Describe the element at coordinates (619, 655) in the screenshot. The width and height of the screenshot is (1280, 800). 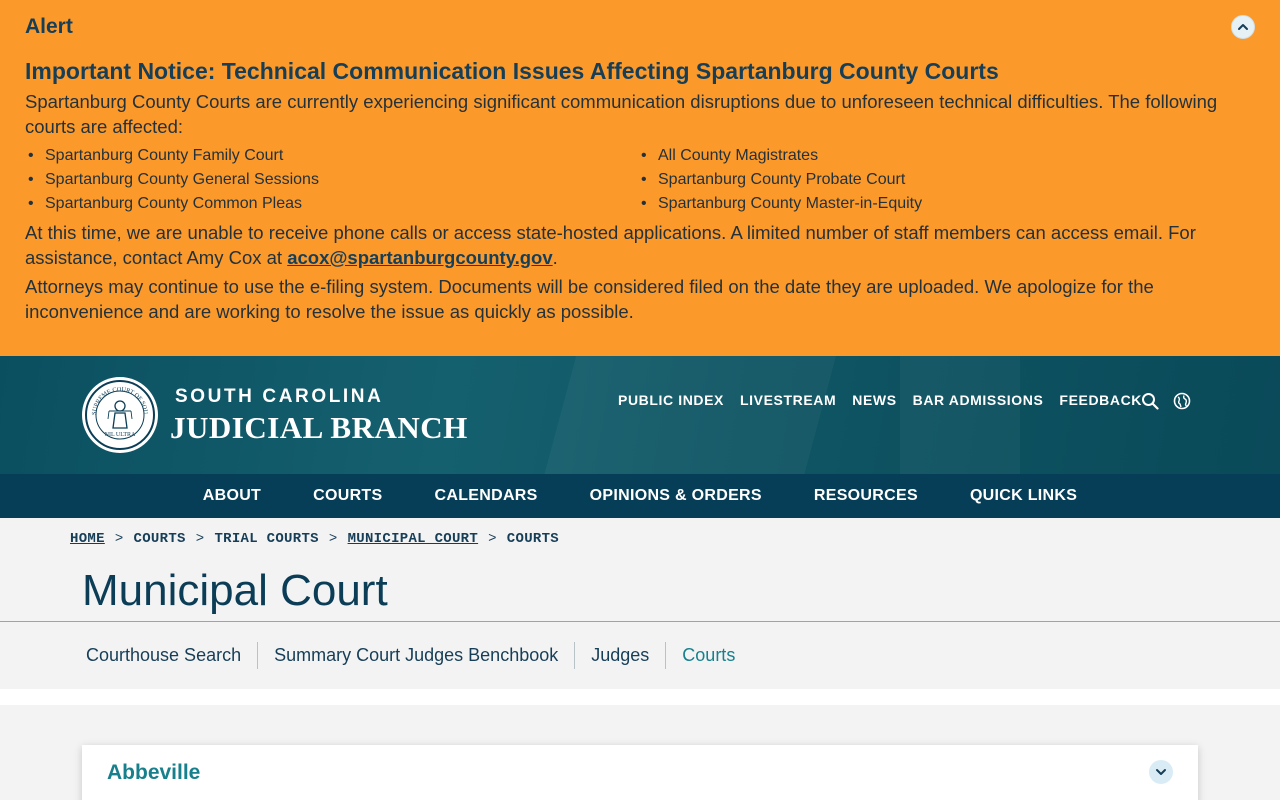
I see `subnav-item-judges: Judges` at that location.